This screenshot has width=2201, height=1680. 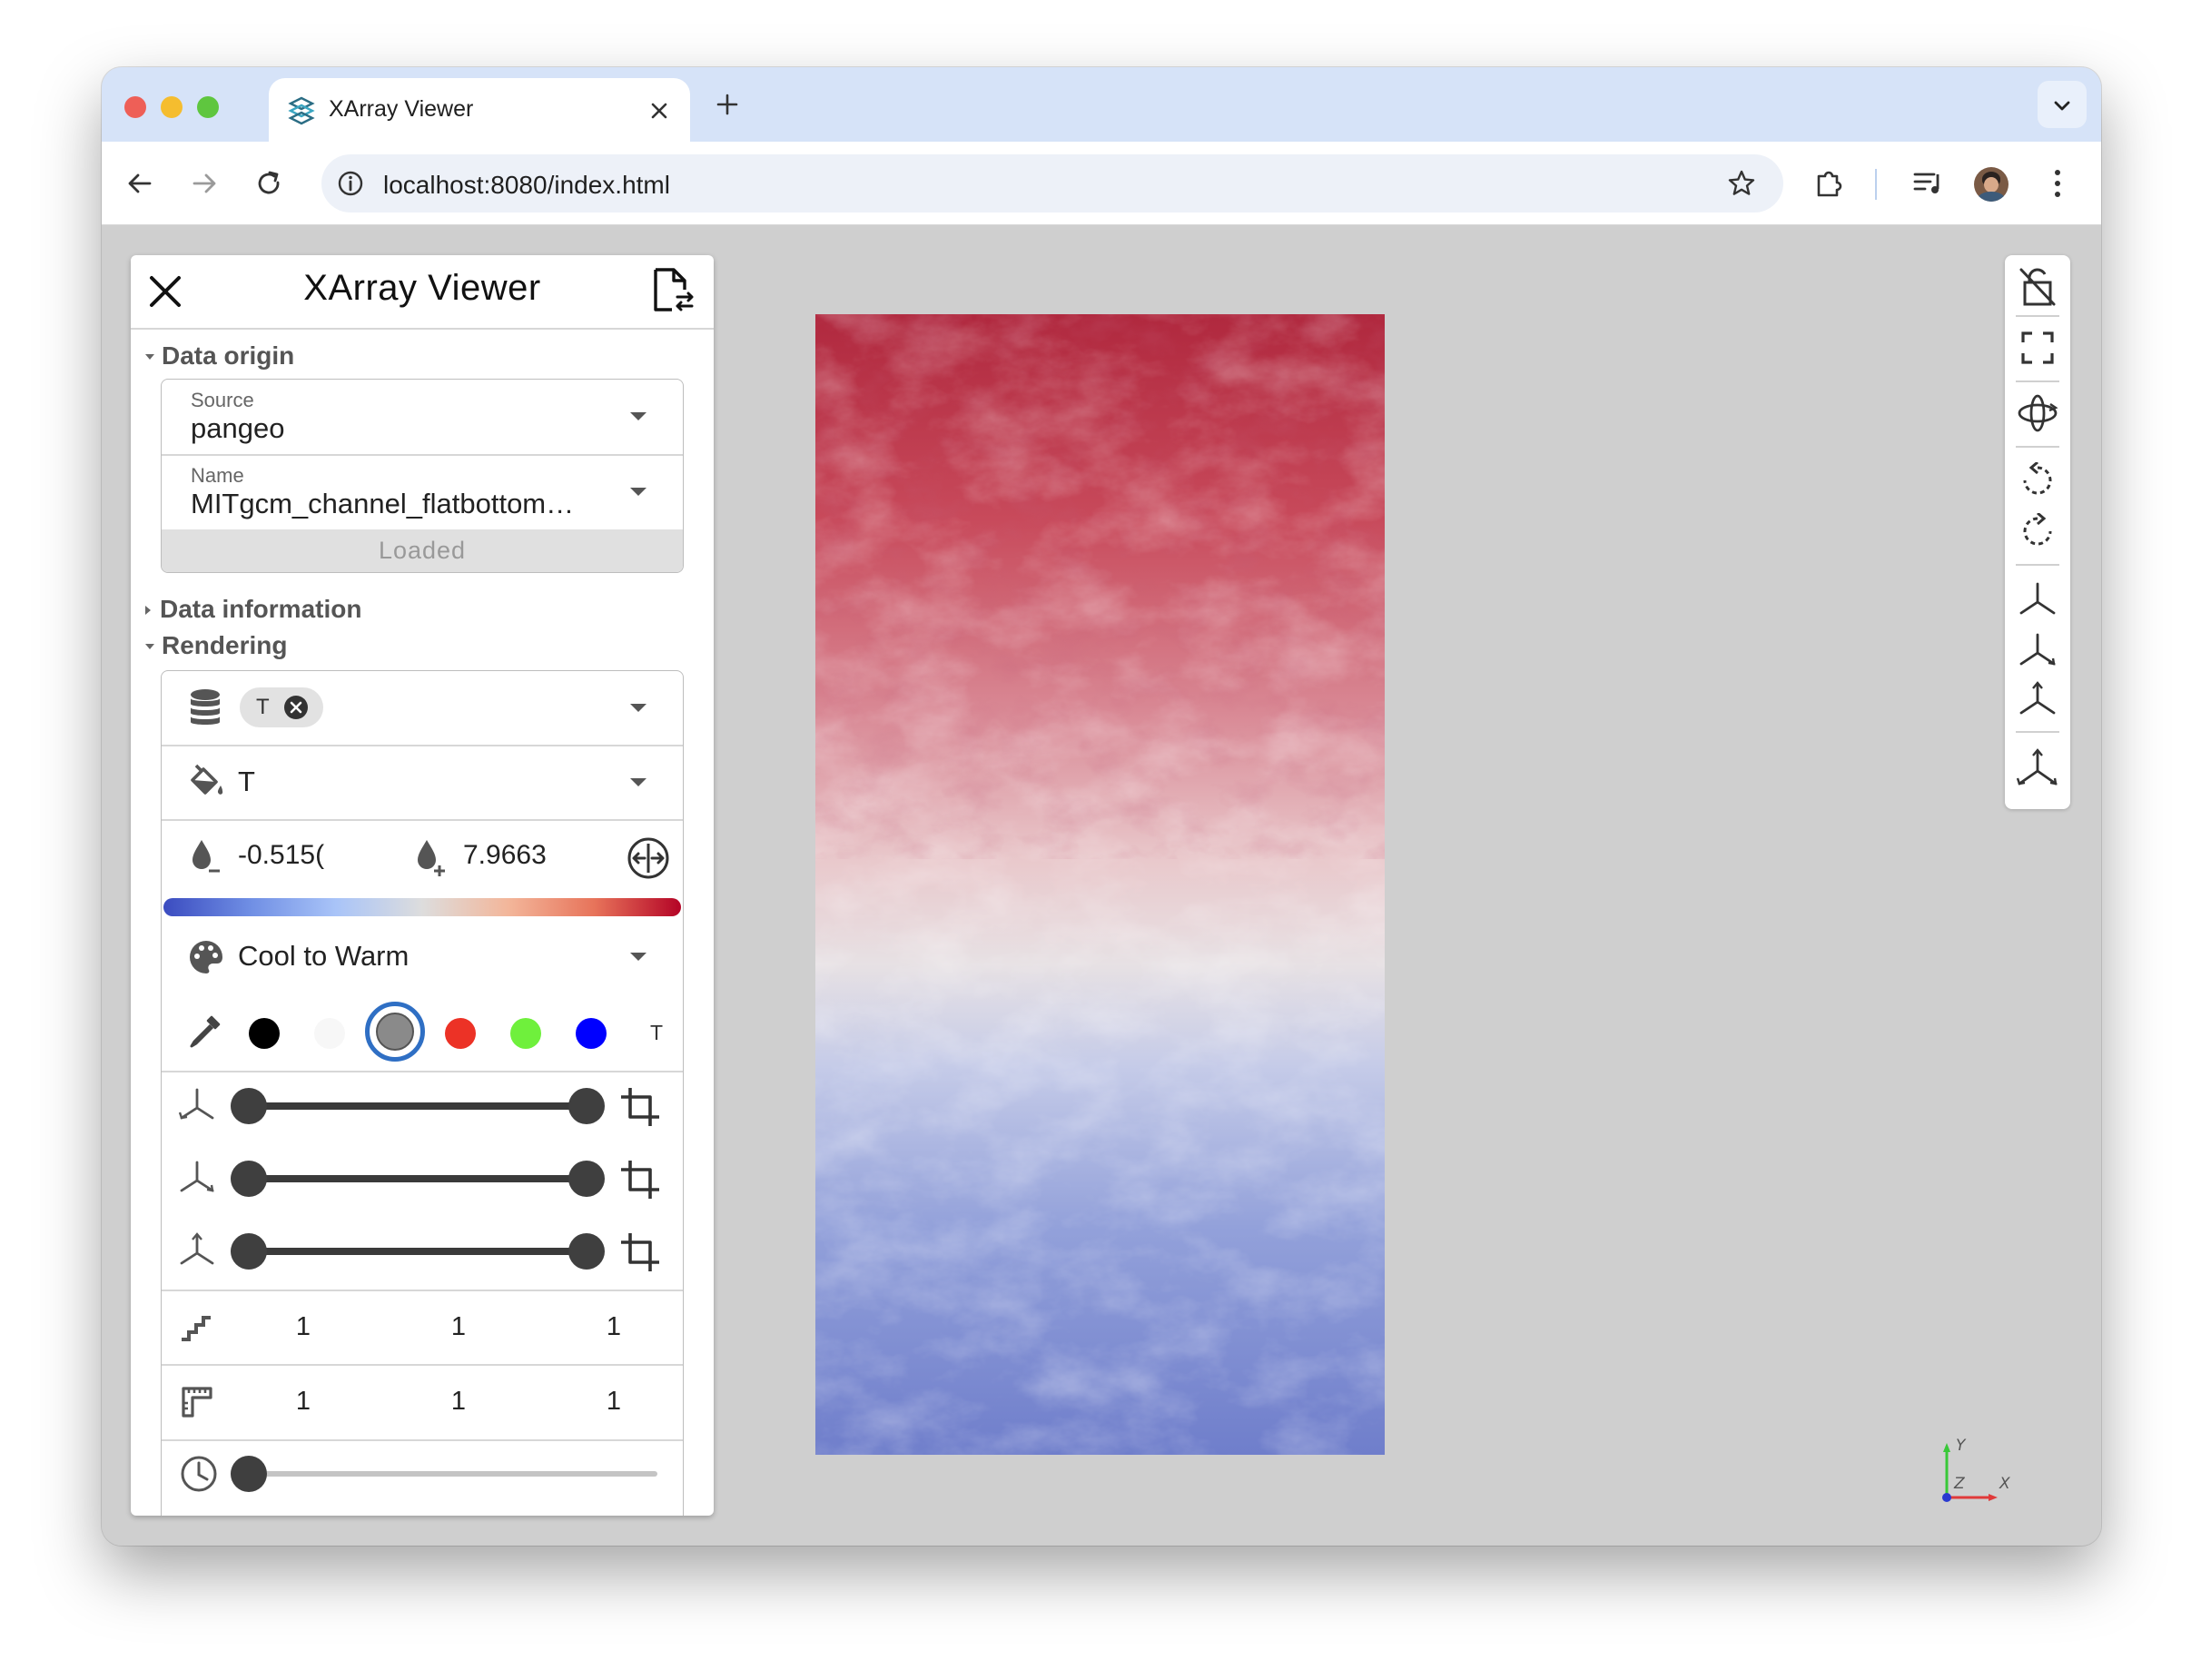 I want to click on swatch-tail-label: T, so click(x=657, y=1033).